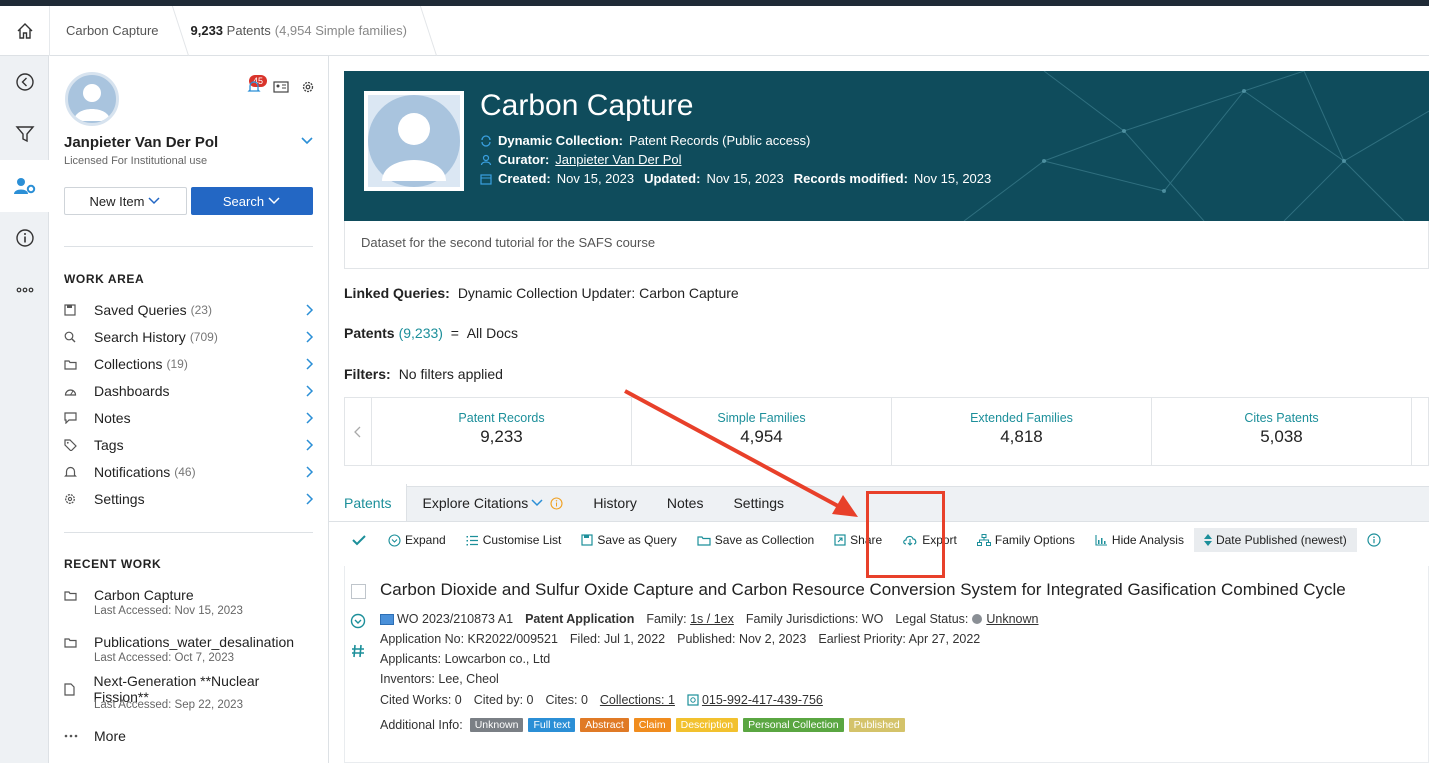 The width and height of the screenshot is (1429, 763). Describe the element at coordinates (414, 141) in the screenshot. I see `collection-avatar` at that location.